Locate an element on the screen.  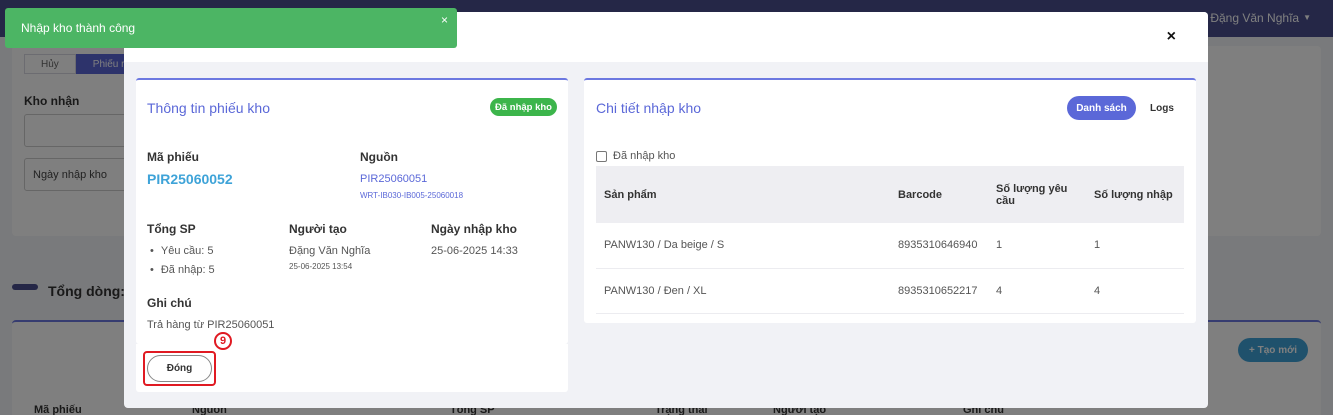
import-detail-title: Chi tiết nhập kho is located at coordinates (649, 108).